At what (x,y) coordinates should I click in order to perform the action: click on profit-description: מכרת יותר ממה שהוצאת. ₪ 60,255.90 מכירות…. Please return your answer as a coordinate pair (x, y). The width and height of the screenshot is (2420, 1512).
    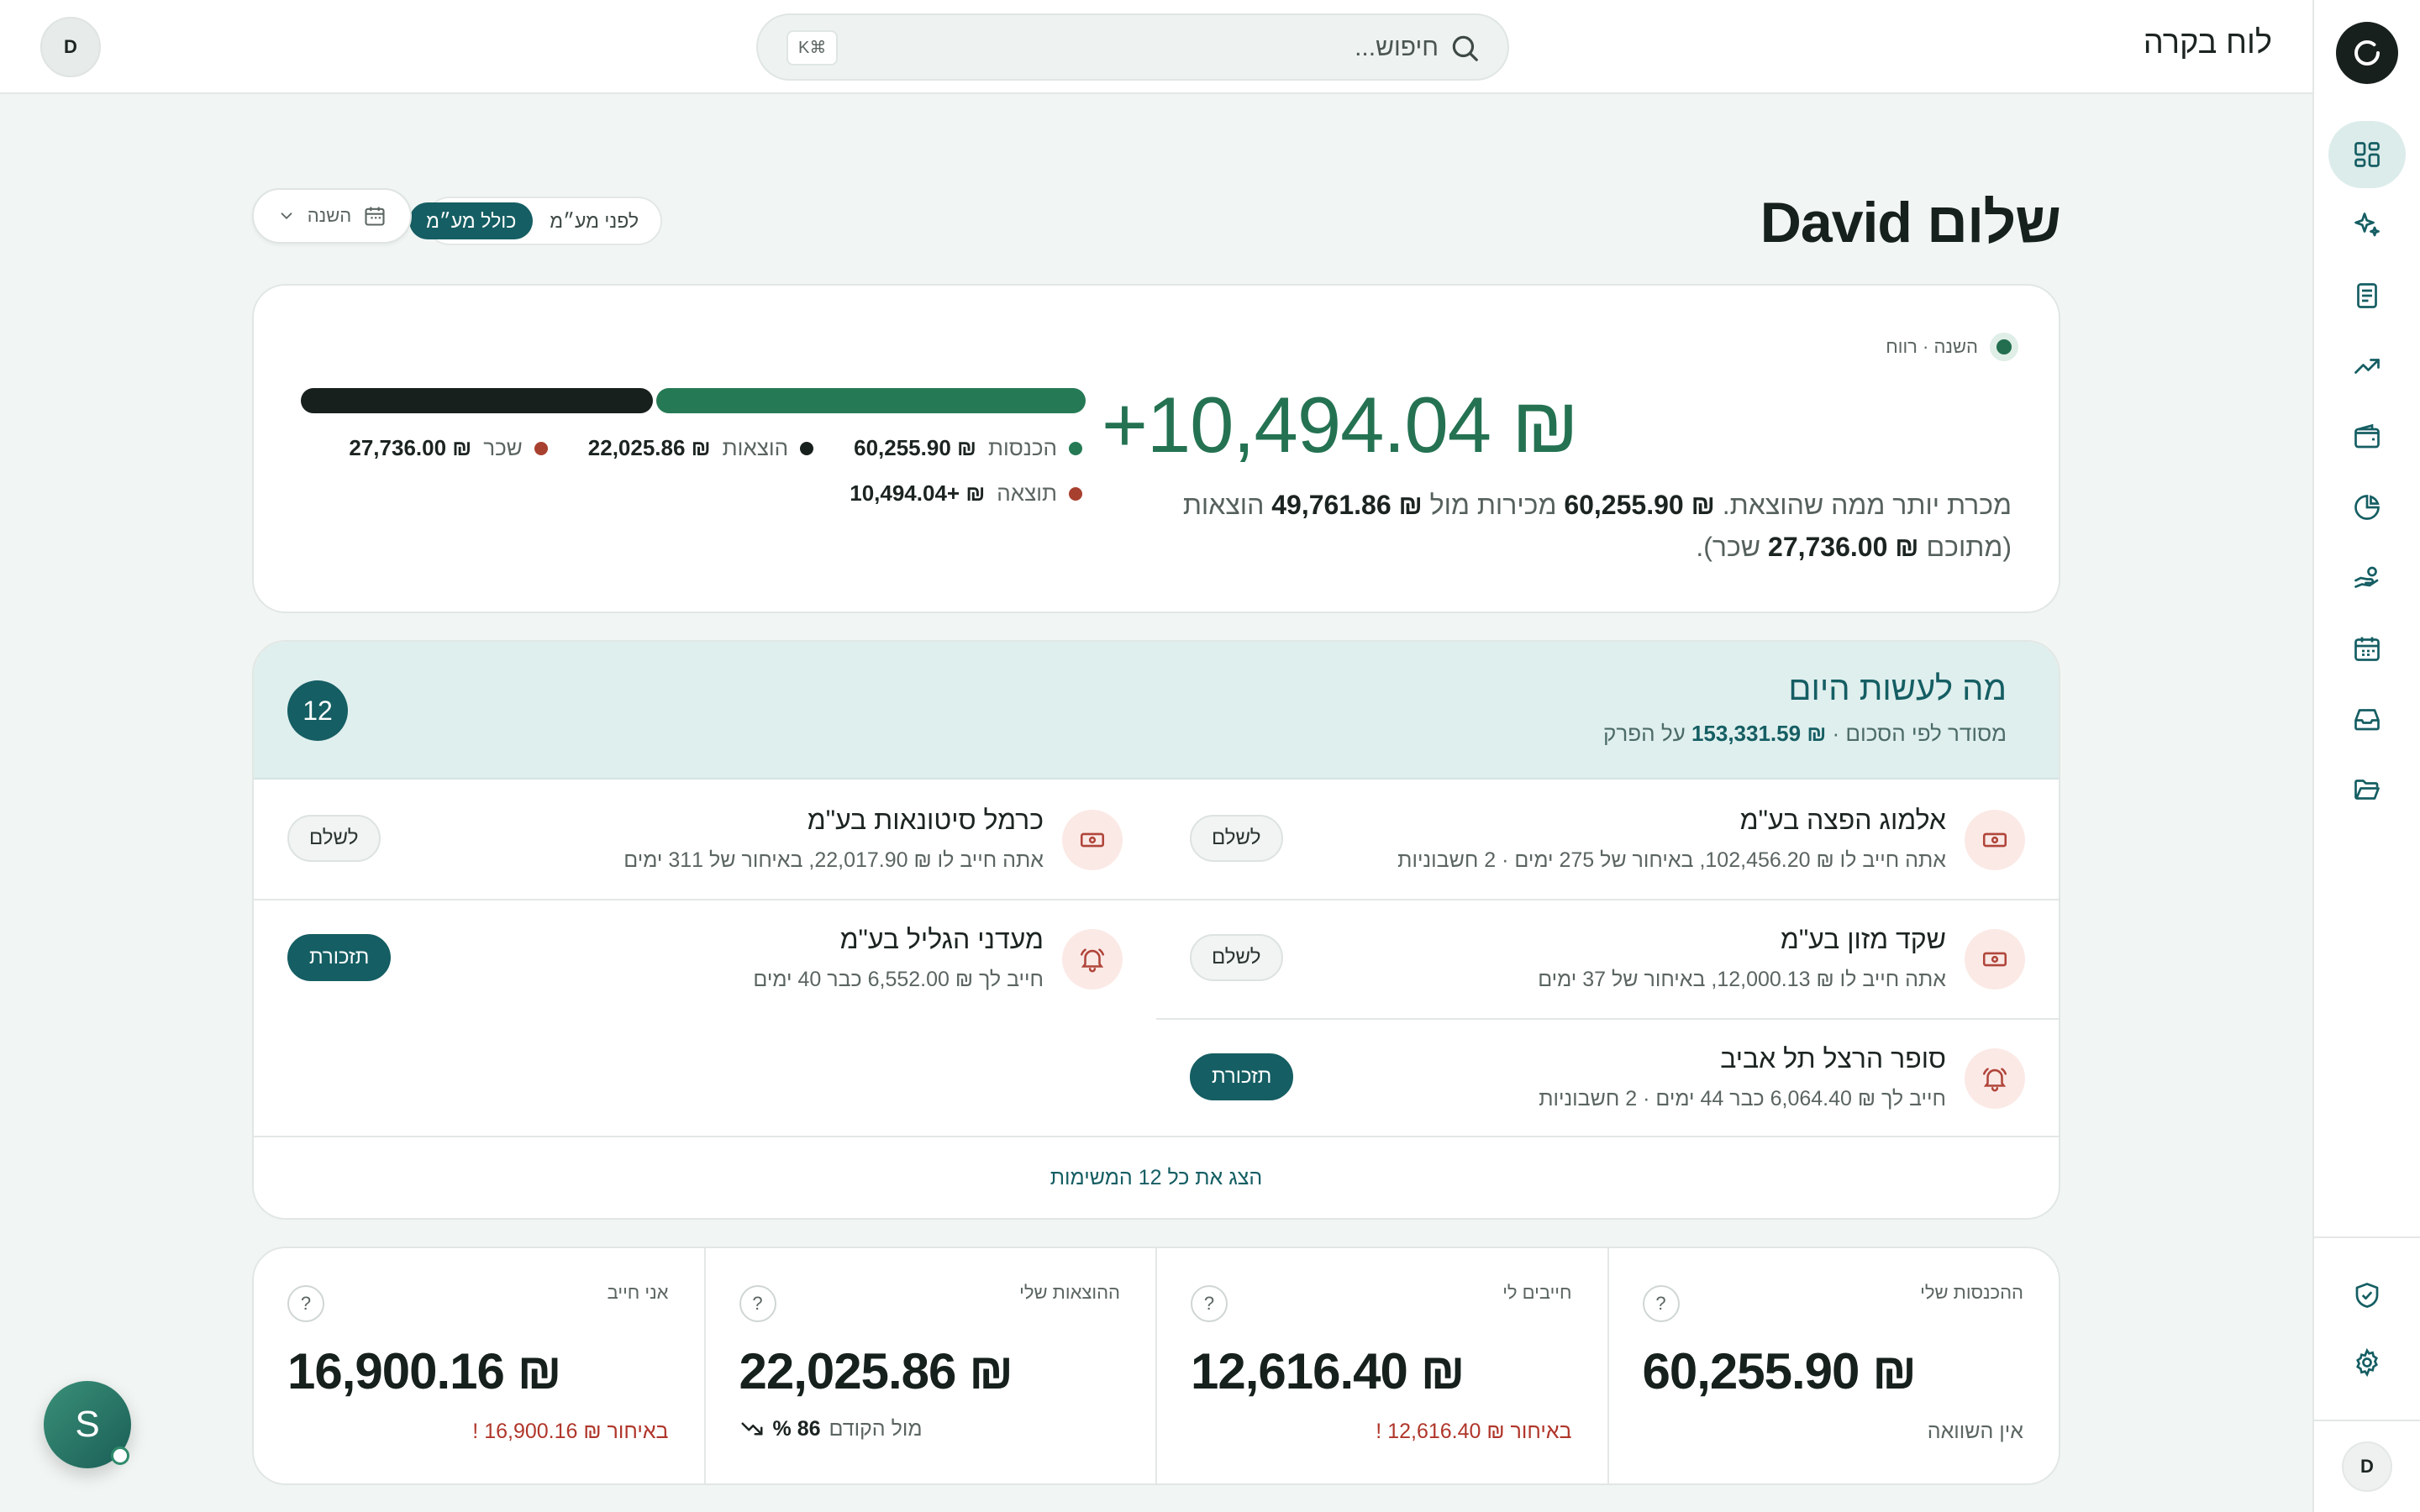
    Looking at the image, I should click on (1575, 526).